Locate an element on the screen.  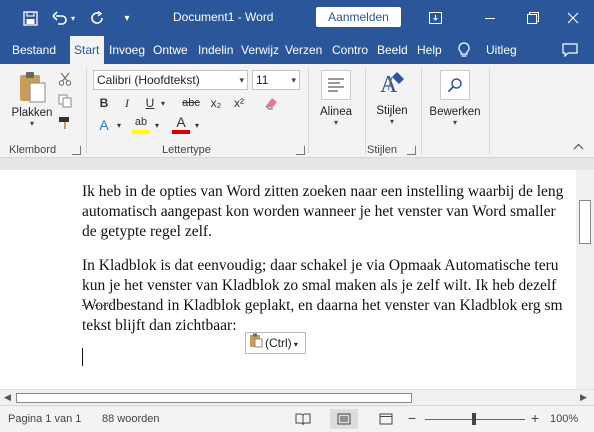
underline-dropdown-icon: ▾ is located at coordinates (163, 103).